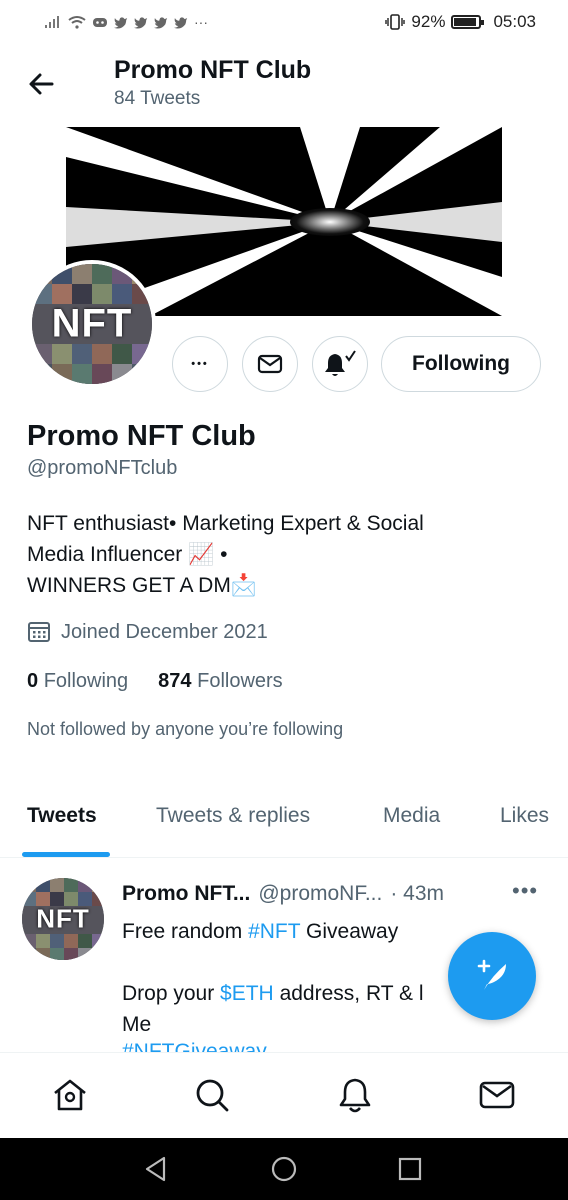 The height and width of the screenshot is (1200, 568). Describe the element at coordinates (77, 22) in the screenshot. I see `wifi-icon` at that location.